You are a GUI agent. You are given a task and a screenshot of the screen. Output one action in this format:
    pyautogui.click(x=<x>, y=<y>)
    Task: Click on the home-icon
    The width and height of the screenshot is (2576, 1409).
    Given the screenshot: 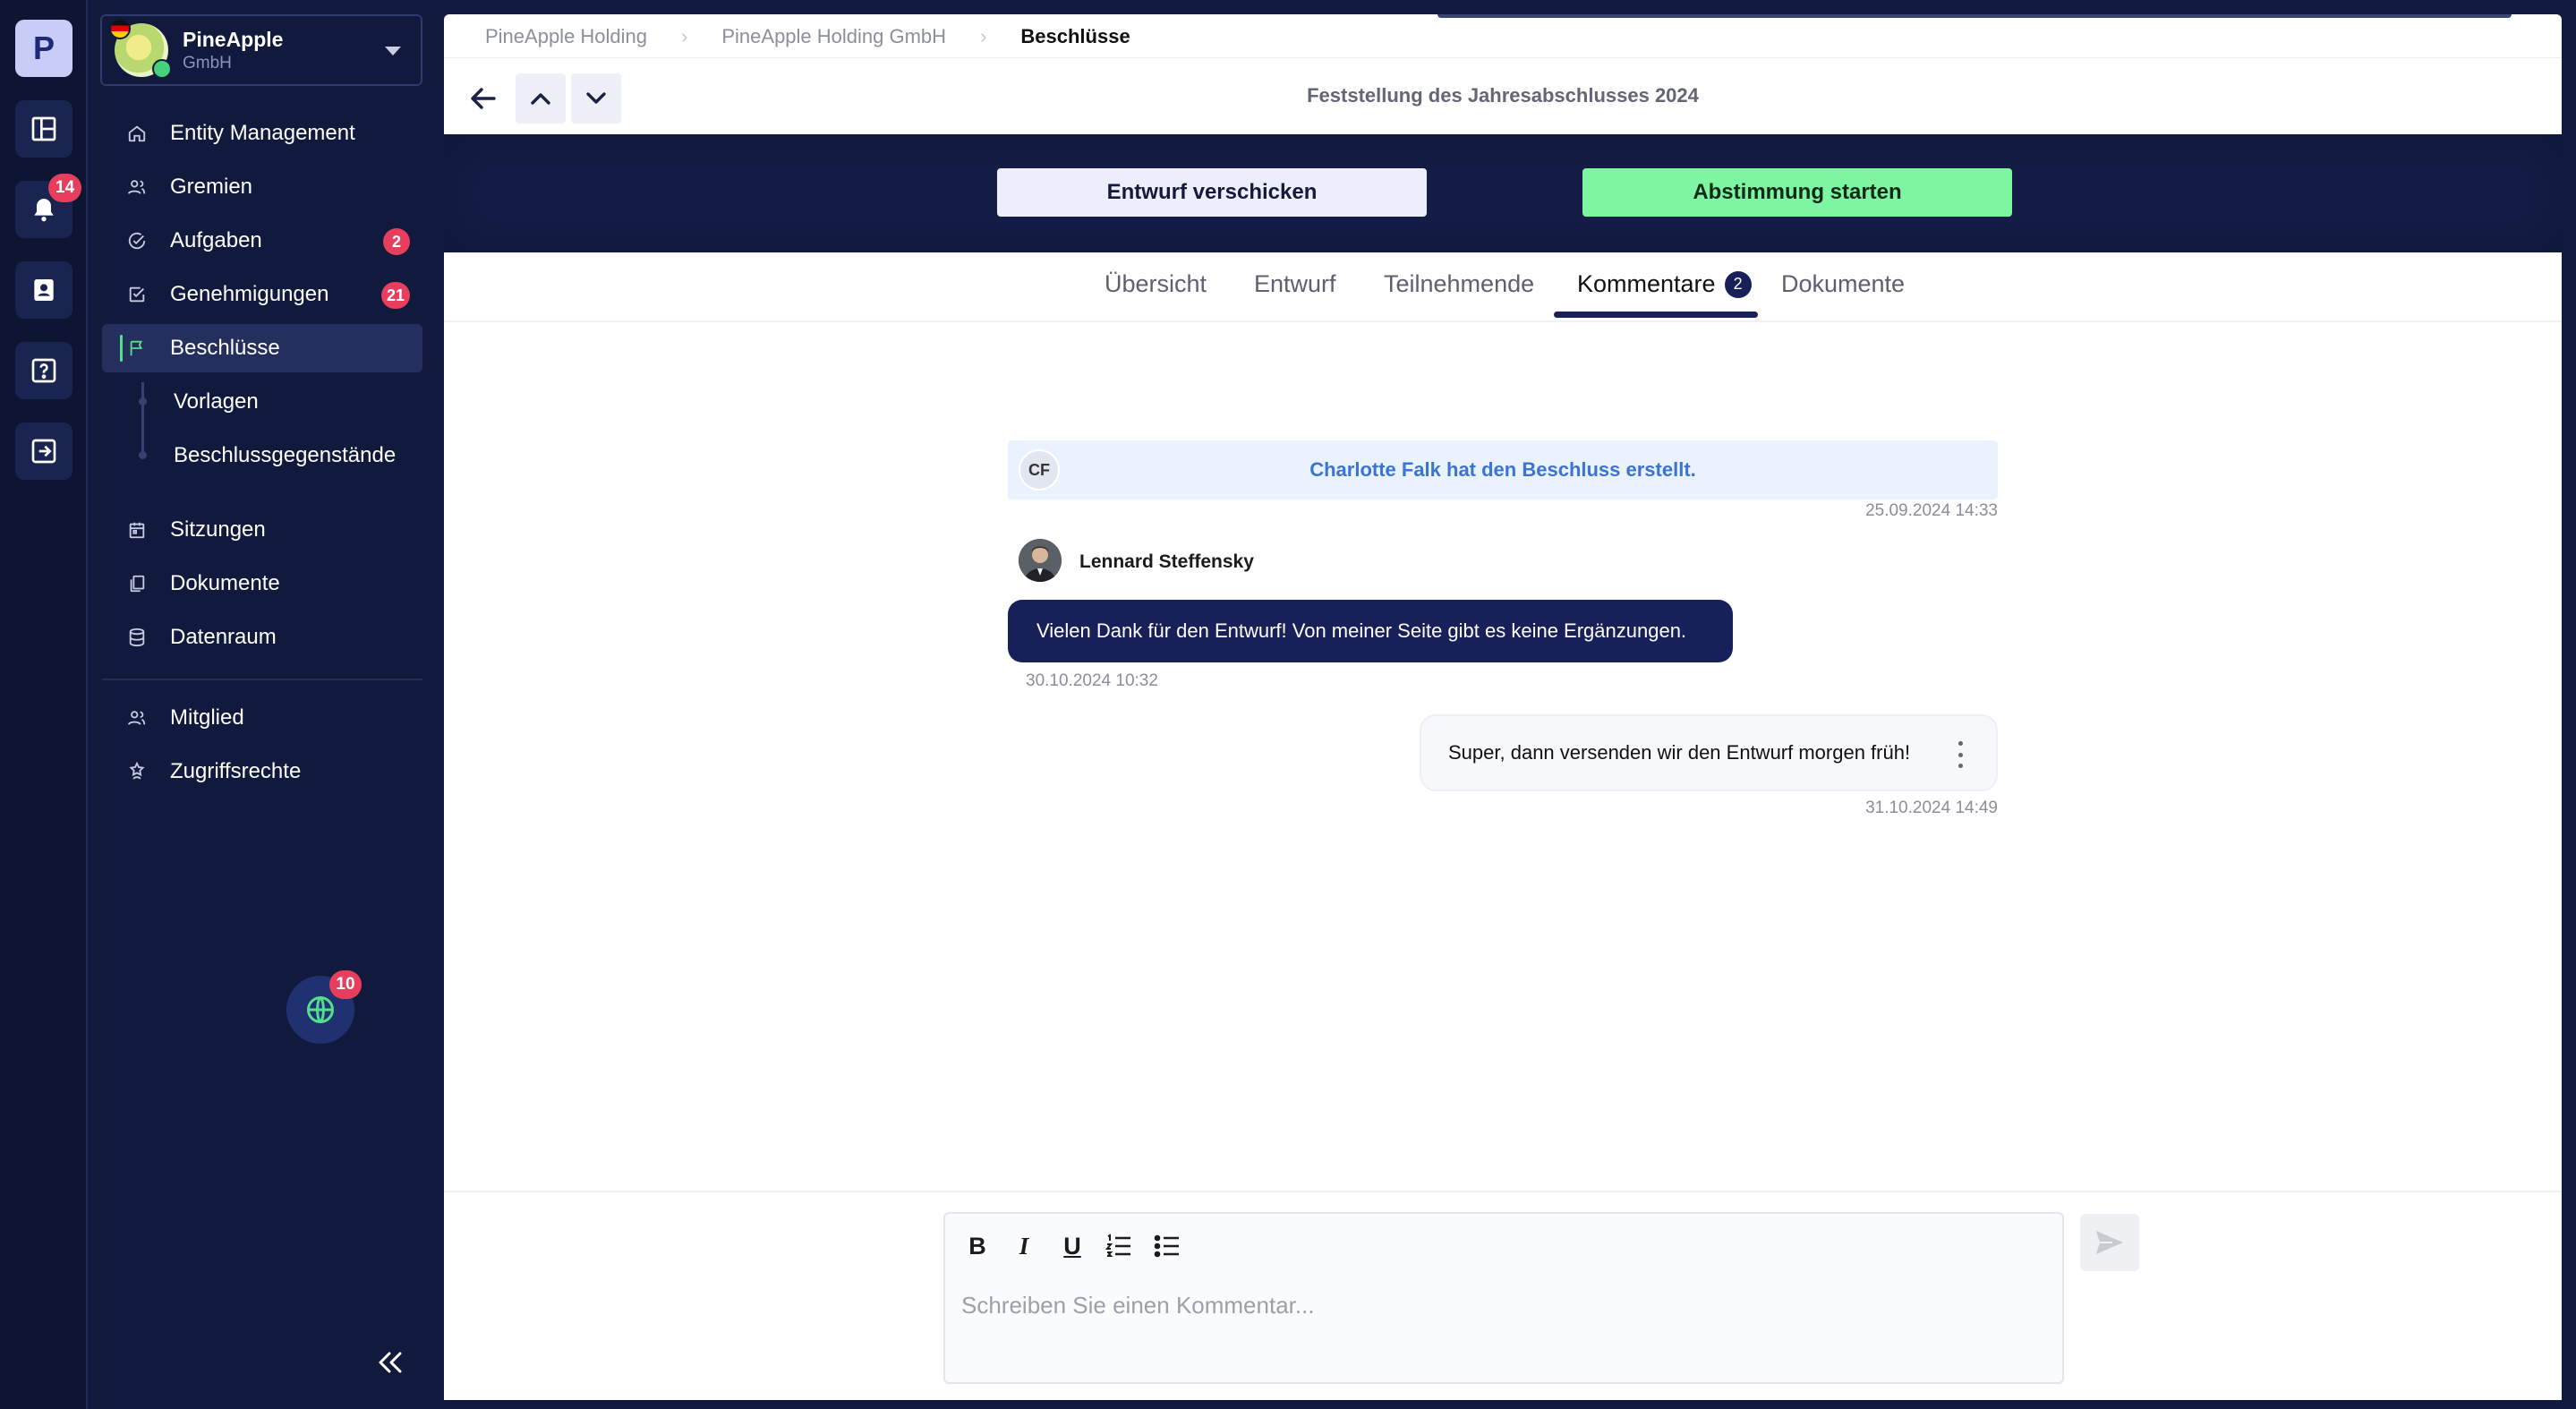 What is the action you would take?
    pyautogui.click(x=137, y=133)
    